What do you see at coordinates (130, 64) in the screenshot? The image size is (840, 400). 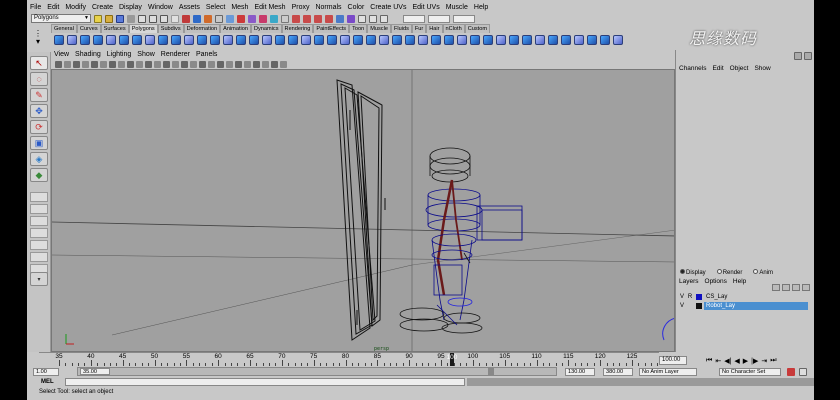 I see `field-chart-icon` at bounding box center [130, 64].